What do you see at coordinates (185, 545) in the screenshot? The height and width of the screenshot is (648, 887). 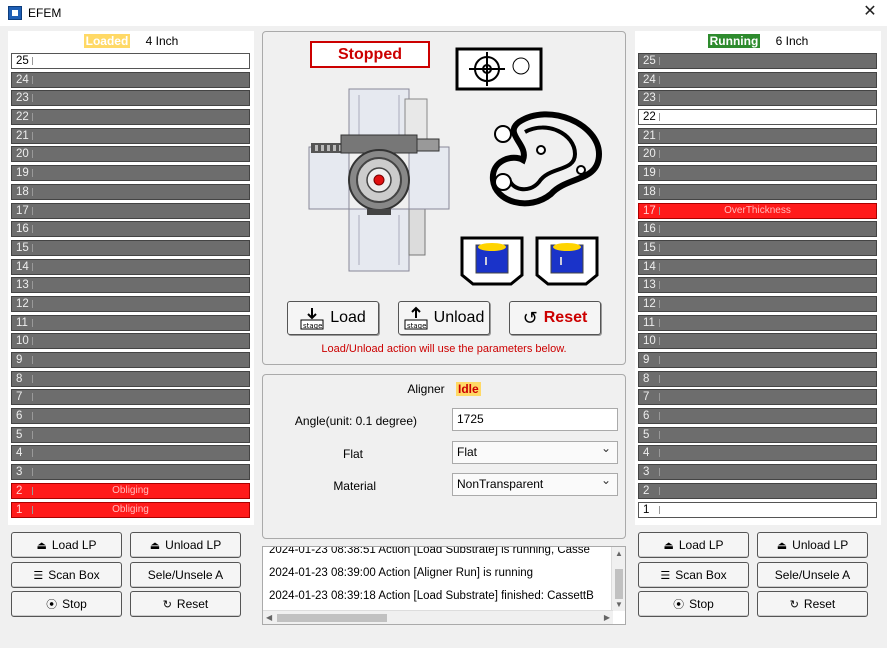 I see `left-unload-lp-button: ⏏ Unload LP` at bounding box center [185, 545].